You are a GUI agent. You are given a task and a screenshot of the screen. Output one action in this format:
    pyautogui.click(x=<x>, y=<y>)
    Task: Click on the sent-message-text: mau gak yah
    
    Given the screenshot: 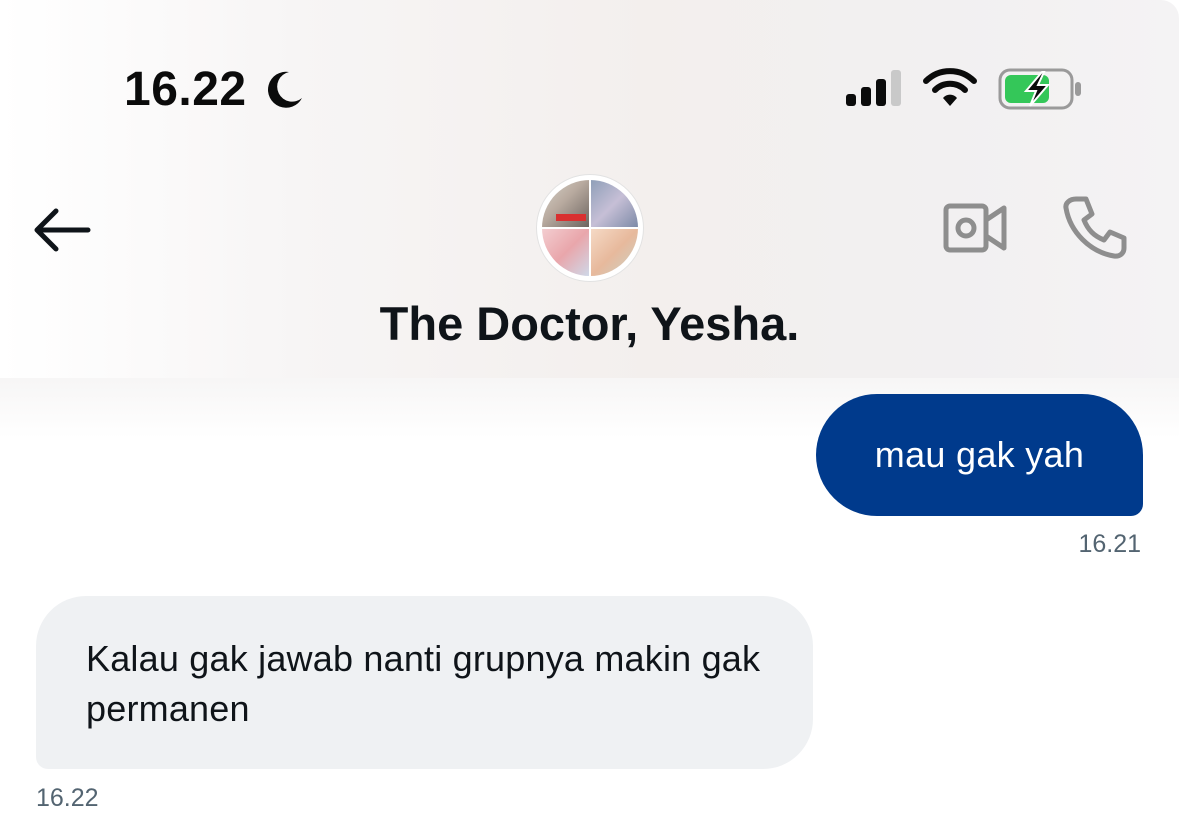 What is the action you would take?
    pyautogui.click(x=979, y=454)
    